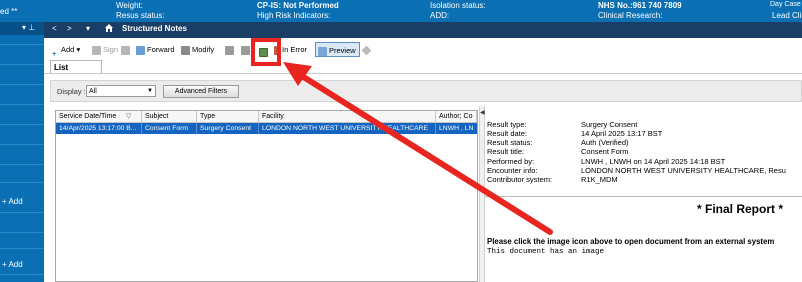  Describe the element at coordinates (456, 128) in the screenshot. I see `cell-author: LNWH , LN` at that location.